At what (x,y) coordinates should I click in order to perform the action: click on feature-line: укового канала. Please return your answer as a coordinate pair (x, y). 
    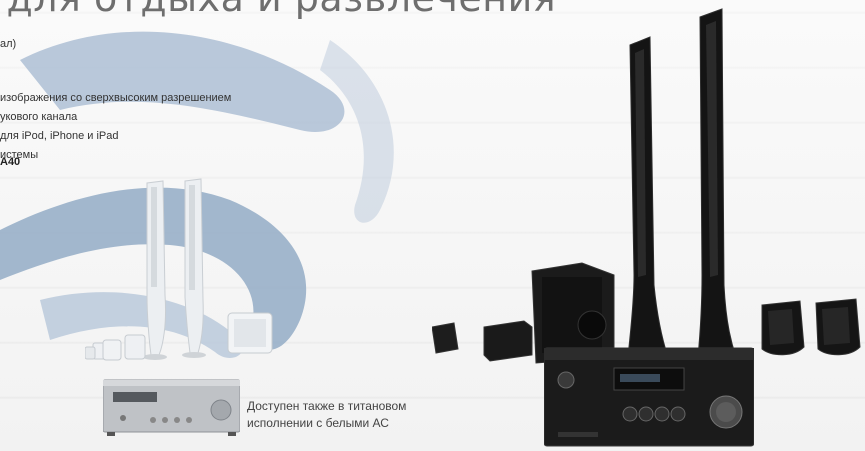
    Looking at the image, I should click on (39, 117).